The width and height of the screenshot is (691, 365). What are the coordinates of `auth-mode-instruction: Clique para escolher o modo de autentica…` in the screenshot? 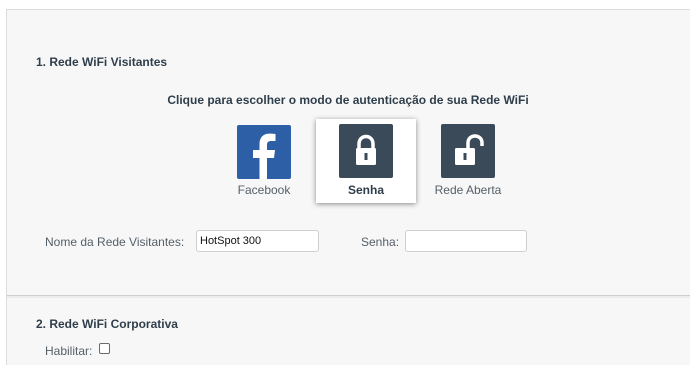 It's located at (348, 100).